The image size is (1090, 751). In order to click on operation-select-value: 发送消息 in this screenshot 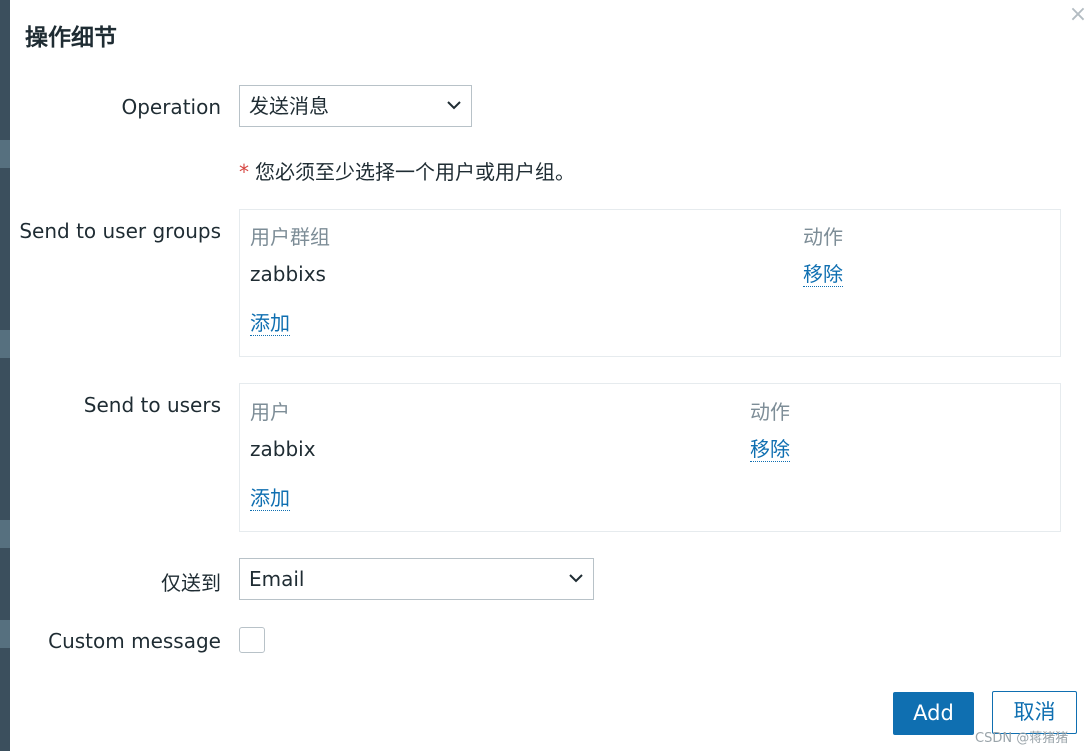, I will do `click(289, 106)`.